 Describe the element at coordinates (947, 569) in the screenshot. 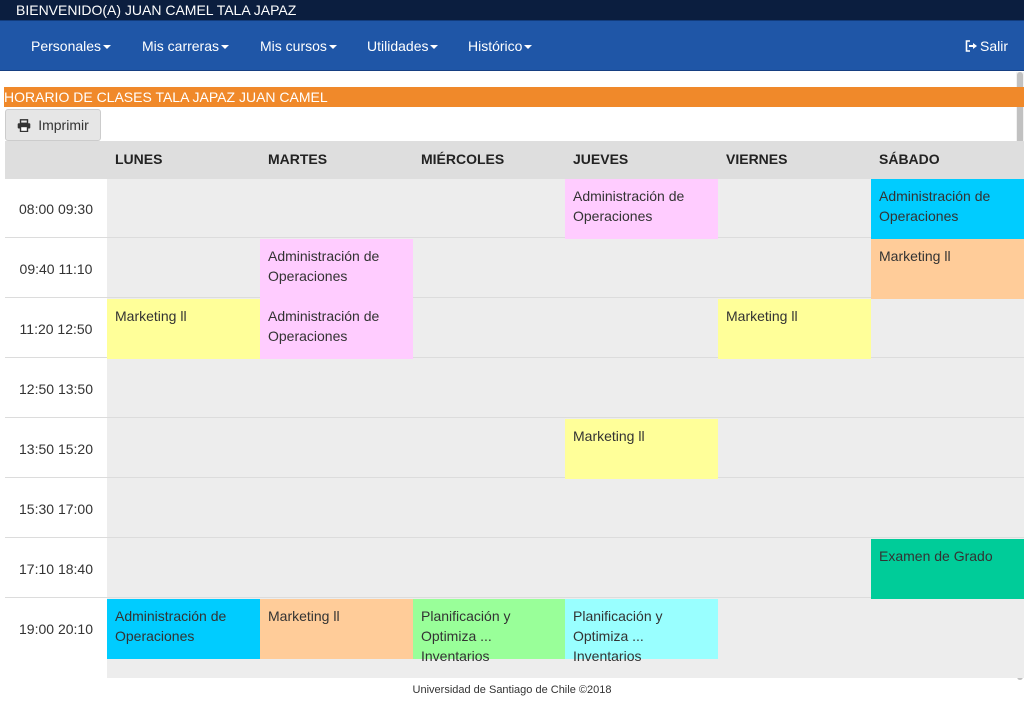

I see `class-block: Examen de Grado` at that location.